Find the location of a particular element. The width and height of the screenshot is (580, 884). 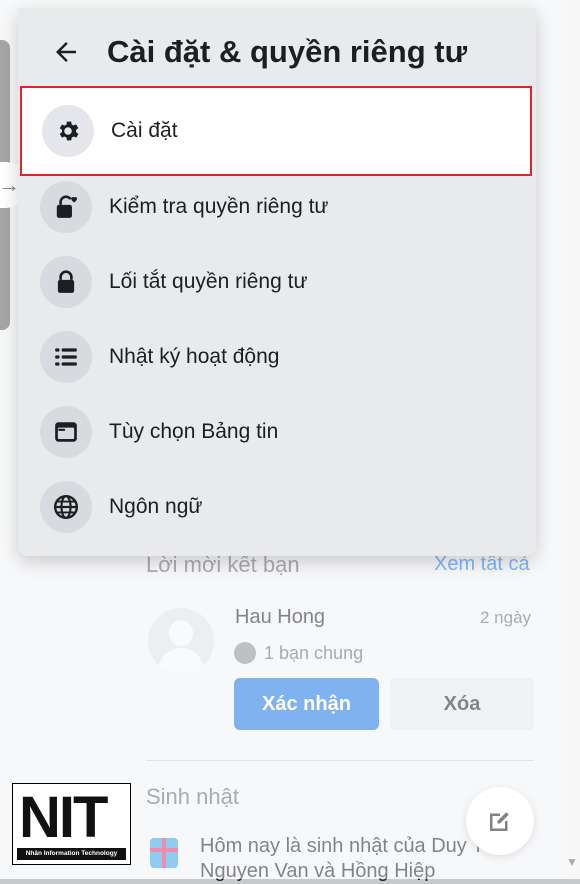

menu-item-label: Tùy chọn Bảng tin is located at coordinates (194, 431).